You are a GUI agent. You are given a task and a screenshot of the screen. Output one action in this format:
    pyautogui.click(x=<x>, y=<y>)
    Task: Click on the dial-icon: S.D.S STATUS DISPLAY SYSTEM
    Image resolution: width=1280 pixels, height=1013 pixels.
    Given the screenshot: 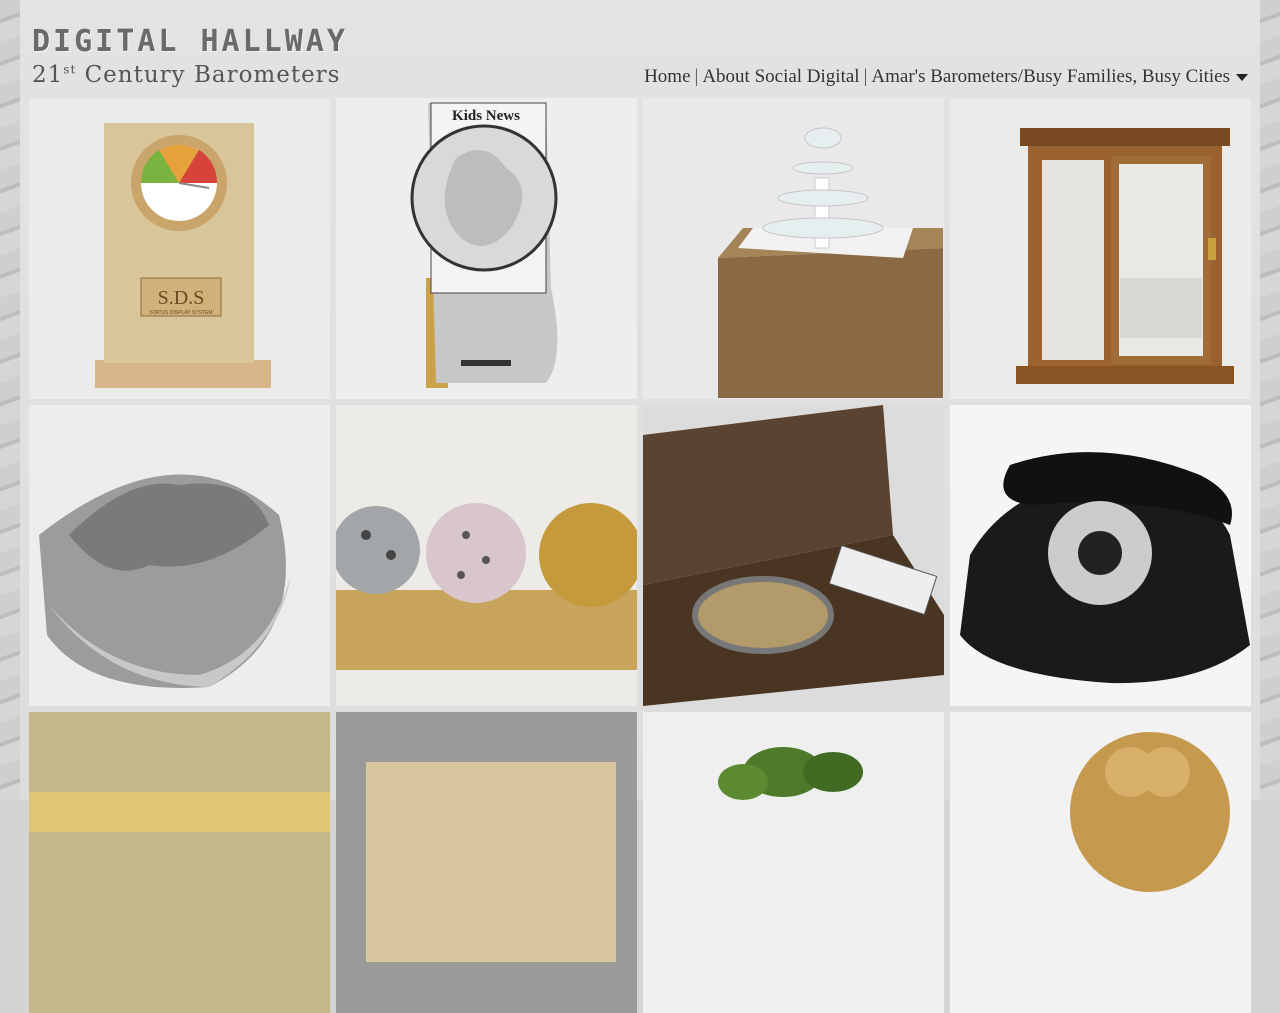 What is the action you would take?
    pyautogui.click(x=179, y=248)
    